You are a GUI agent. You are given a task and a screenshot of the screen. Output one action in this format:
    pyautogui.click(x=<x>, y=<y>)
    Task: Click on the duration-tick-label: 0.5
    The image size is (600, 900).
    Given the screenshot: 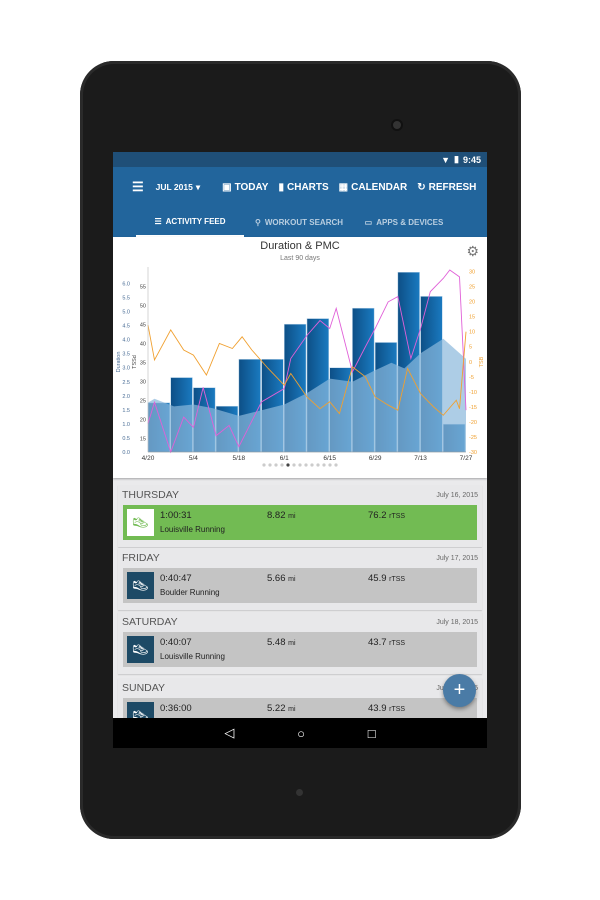 What is the action you would take?
    pyautogui.click(x=126, y=439)
    